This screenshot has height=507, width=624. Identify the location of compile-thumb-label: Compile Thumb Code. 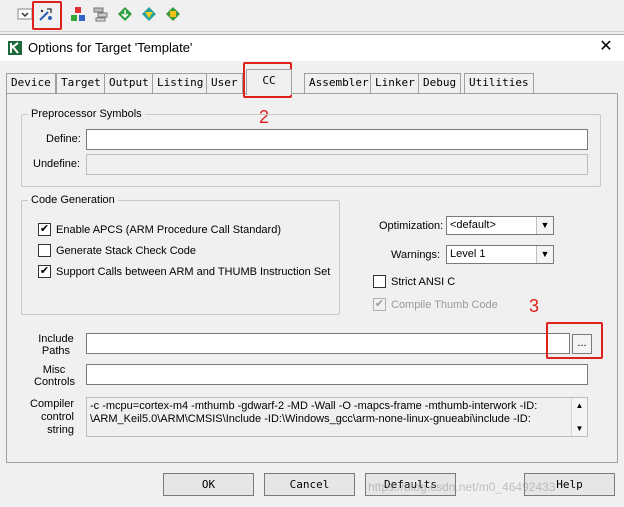
(444, 304).